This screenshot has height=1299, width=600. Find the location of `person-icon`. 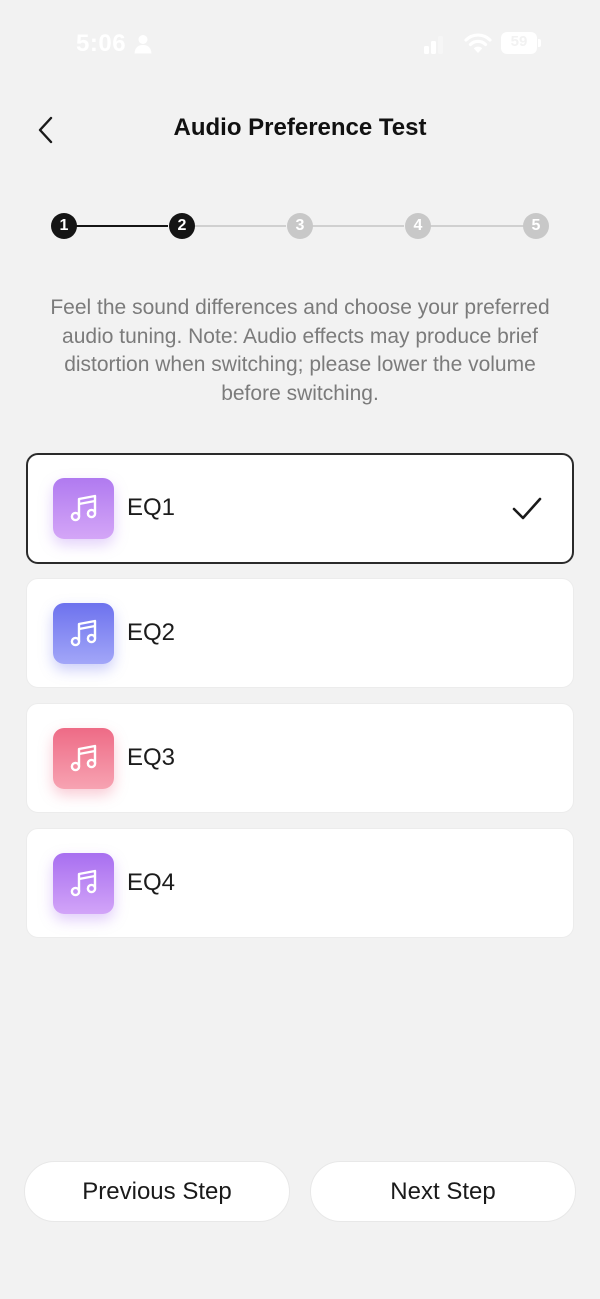

person-icon is located at coordinates (143, 44).